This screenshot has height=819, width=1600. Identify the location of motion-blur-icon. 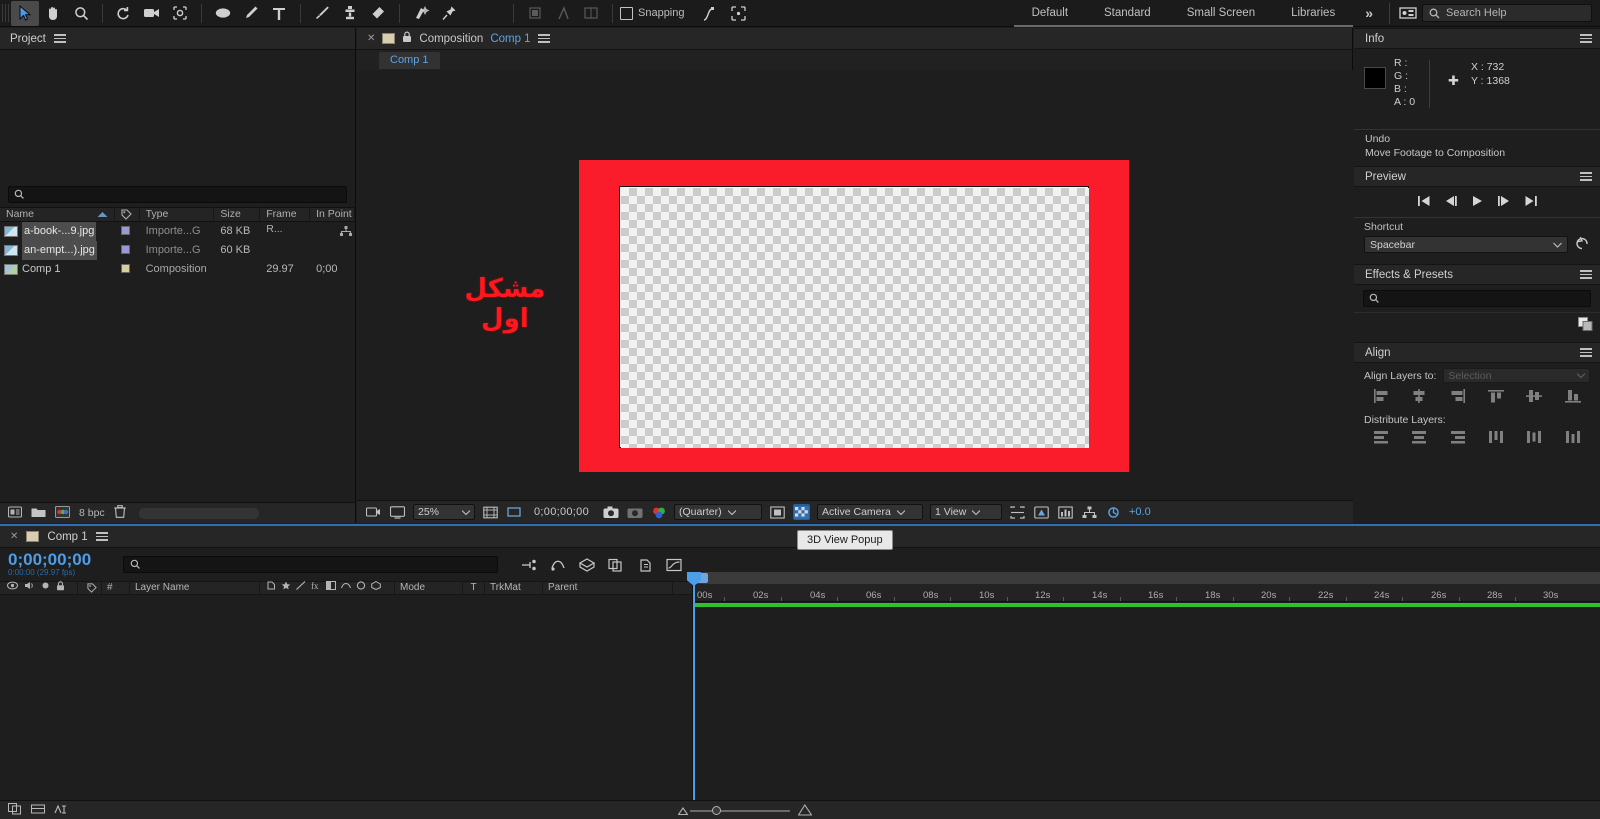
(346, 588).